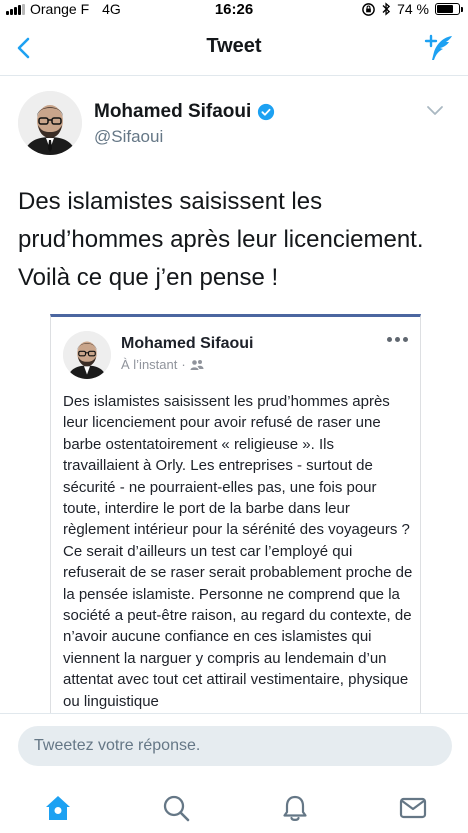 The height and width of the screenshot is (833, 468). Describe the element at coordinates (234, 805) in the screenshot. I see `tab-bar` at that location.